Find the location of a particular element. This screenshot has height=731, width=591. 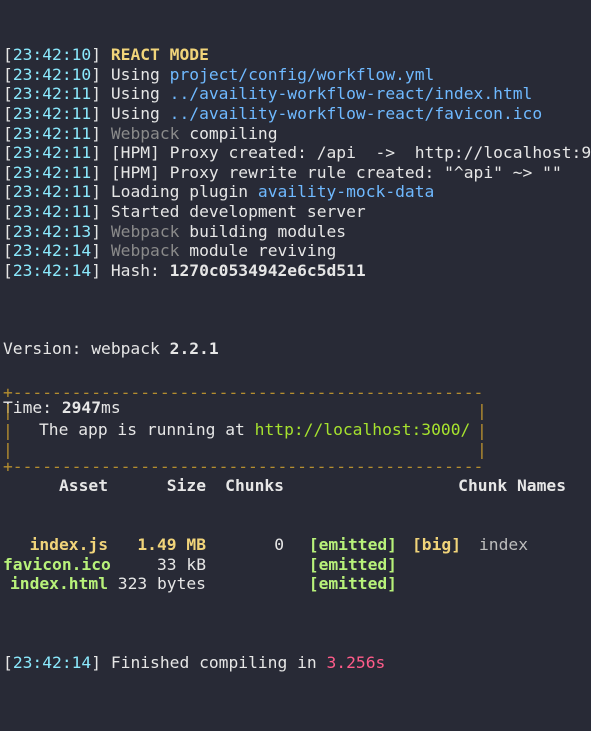

header-chunks: Chunks is located at coordinates (254, 486).